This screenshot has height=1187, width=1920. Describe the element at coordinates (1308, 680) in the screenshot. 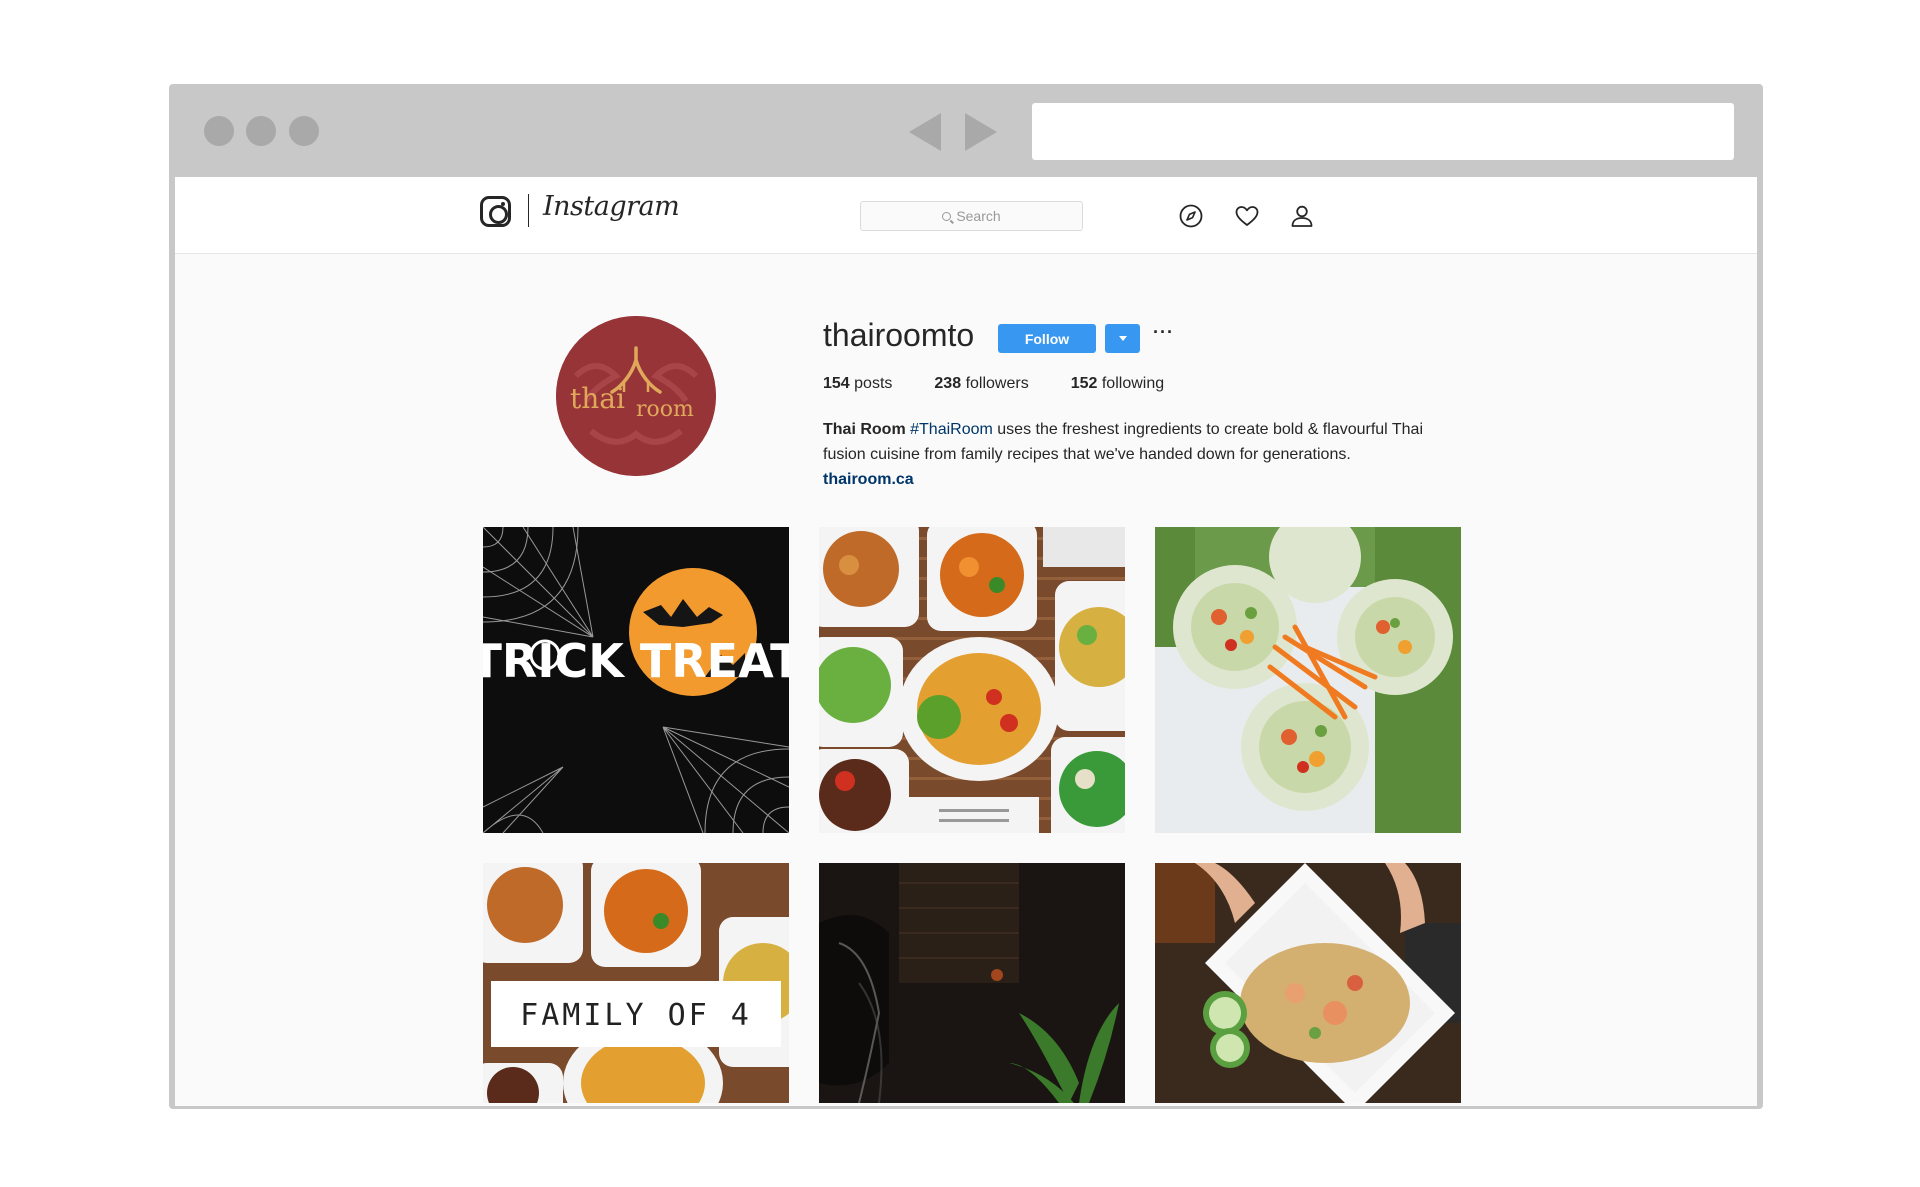

I see `post-fresh-rolls` at that location.